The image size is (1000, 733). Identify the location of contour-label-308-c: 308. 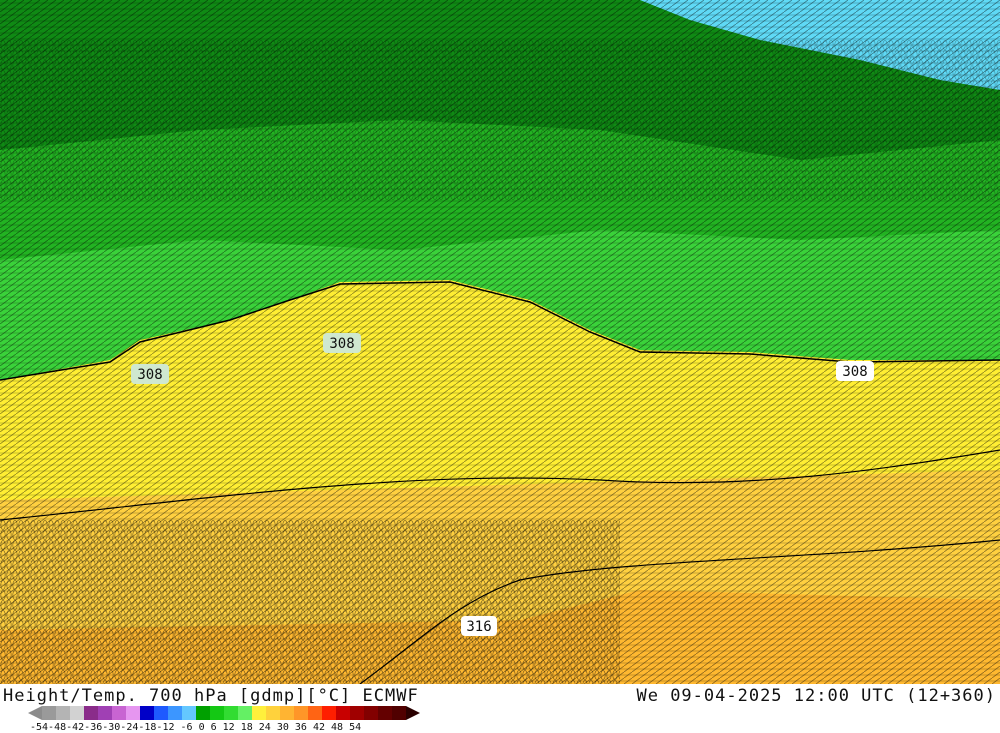
(855, 371).